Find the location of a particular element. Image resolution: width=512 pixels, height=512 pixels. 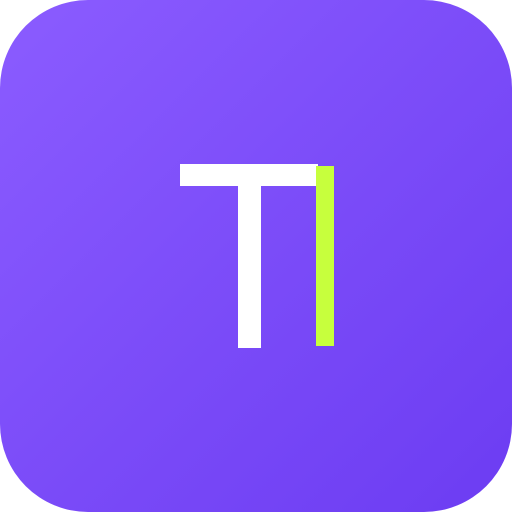

t-cursor-logo-icon is located at coordinates (257, 256).